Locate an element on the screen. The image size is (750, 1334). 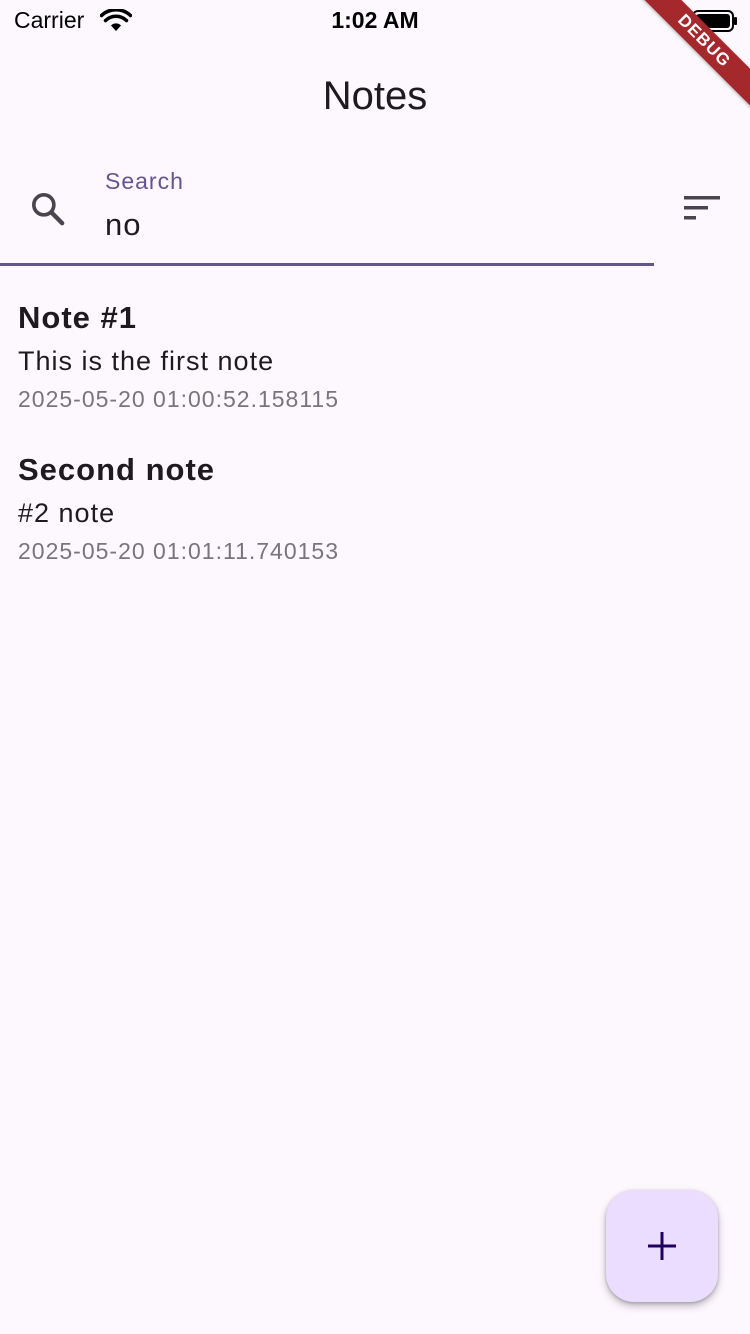
note-date: 2025-05-20 01:01:11.740153 is located at coordinates (179, 551).